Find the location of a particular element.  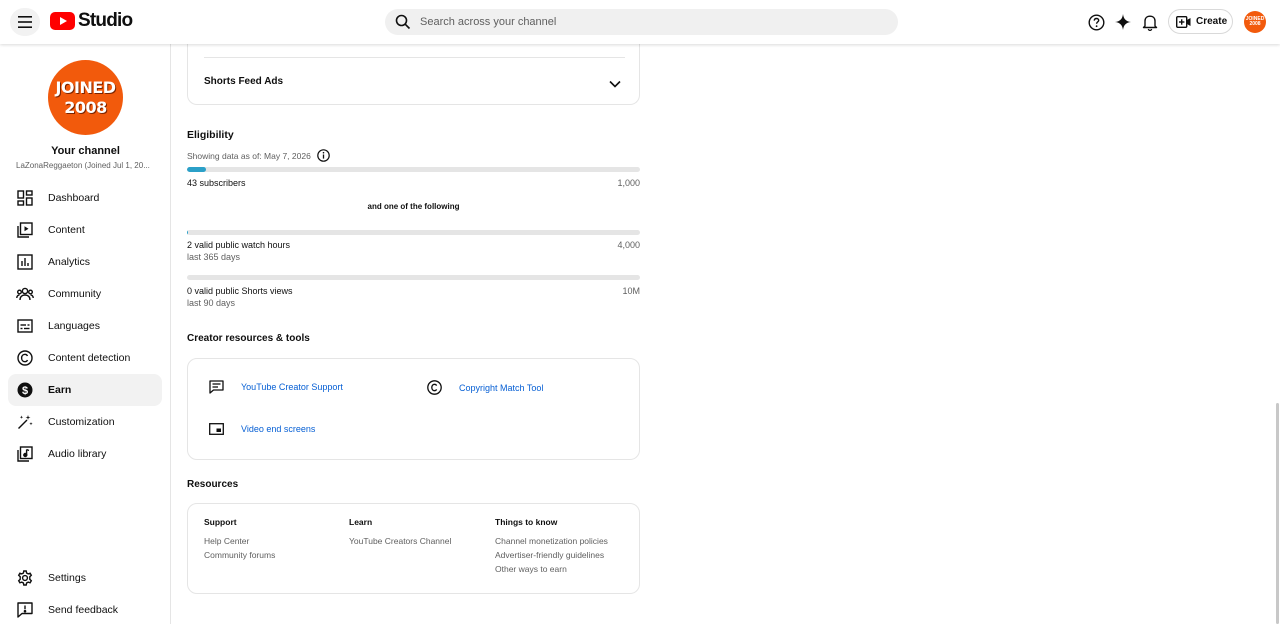

dashboard-icon is located at coordinates (25, 198).